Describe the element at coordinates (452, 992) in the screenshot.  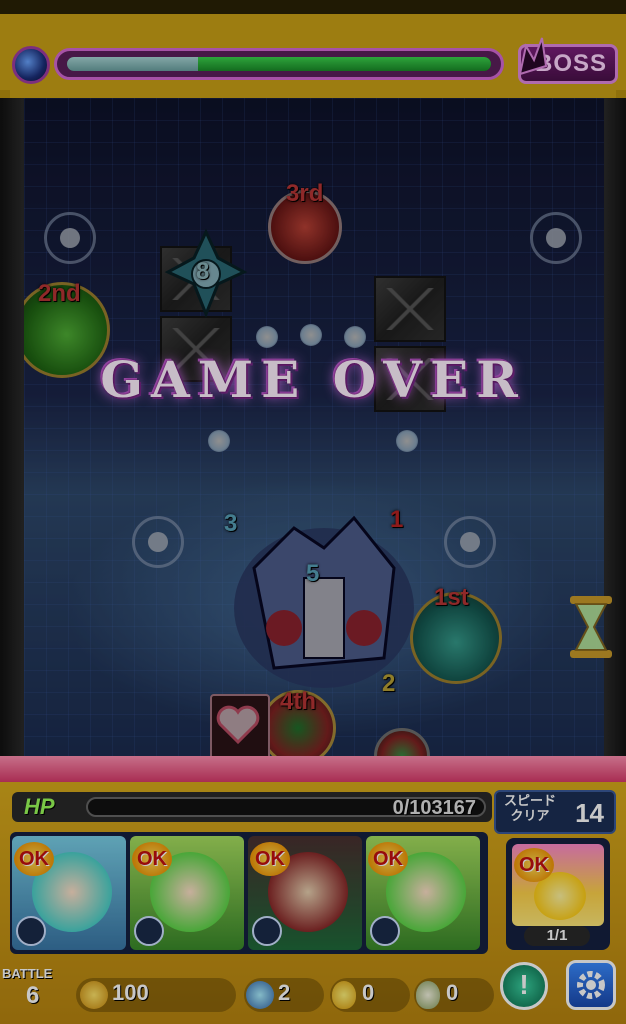
I see `egg-value: 0` at that location.